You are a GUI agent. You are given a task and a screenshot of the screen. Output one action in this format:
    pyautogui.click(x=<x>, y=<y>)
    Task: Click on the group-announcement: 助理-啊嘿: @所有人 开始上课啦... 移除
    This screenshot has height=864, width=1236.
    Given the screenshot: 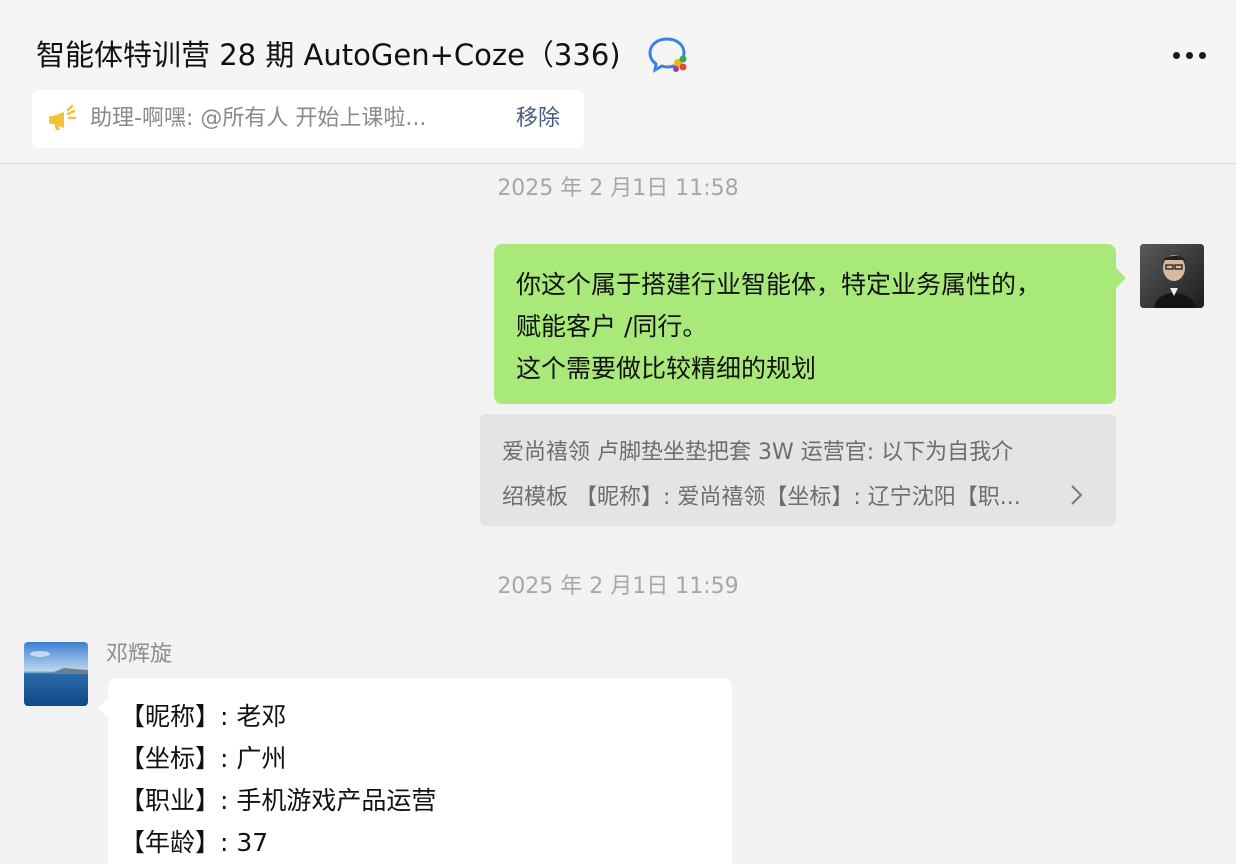 What is the action you would take?
    pyautogui.click(x=308, y=119)
    